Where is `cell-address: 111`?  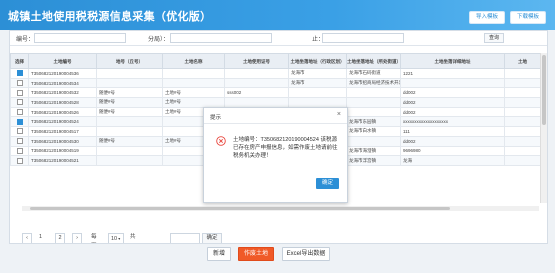 cell-address: 111 is located at coordinates (452, 131).